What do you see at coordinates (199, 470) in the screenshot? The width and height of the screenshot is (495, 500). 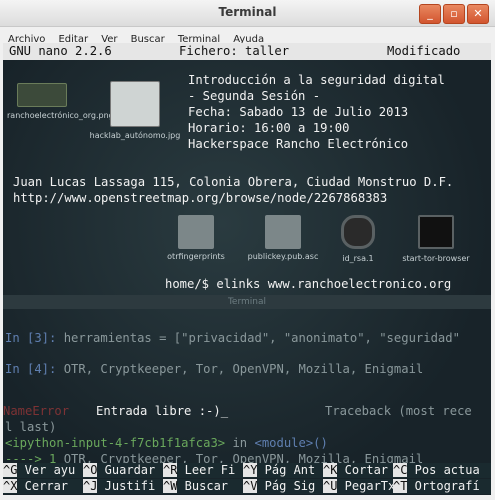 I see `shortcut-read-file: ^R Leer Fi` at bounding box center [199, 470].